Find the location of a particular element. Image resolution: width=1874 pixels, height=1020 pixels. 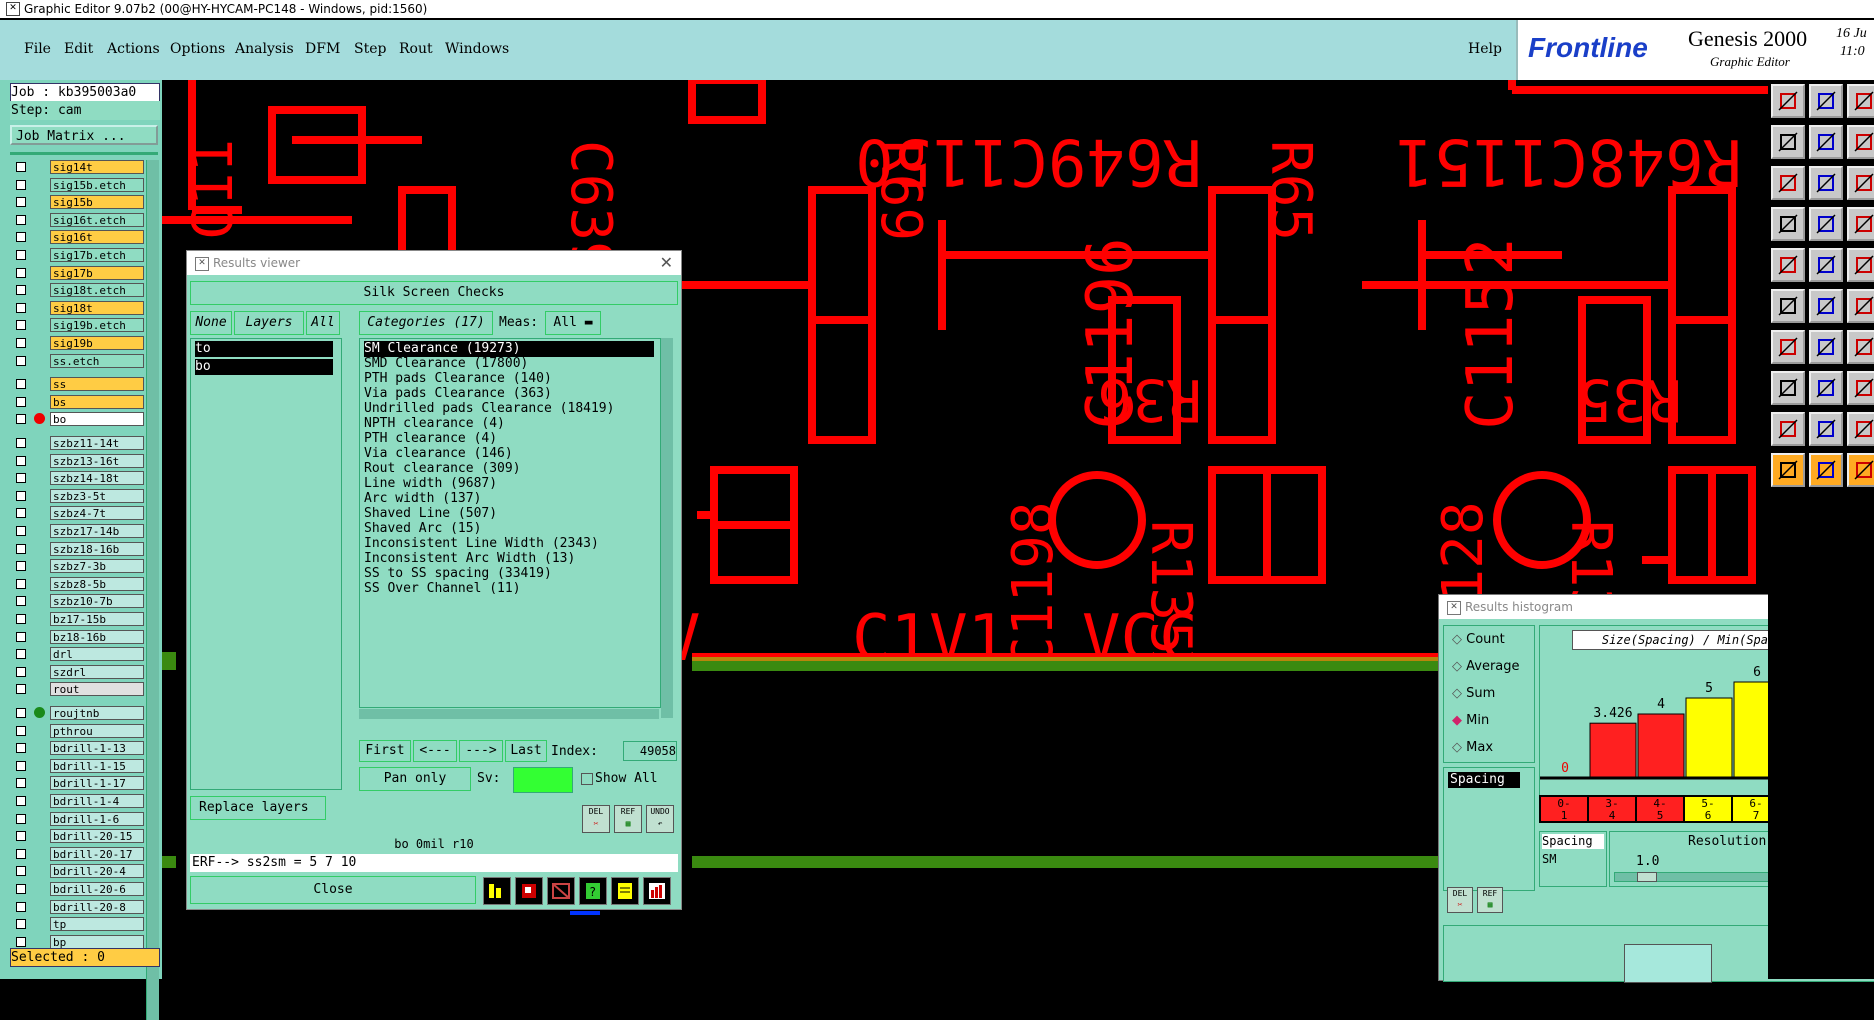

menu-options: Options is located at coordinates (197, 49).